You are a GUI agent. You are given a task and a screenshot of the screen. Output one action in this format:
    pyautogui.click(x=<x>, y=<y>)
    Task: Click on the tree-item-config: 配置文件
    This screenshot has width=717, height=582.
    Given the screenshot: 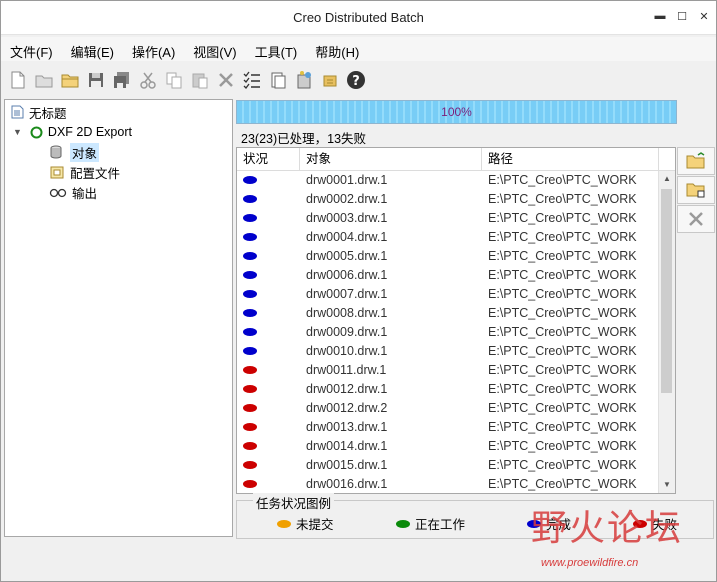 What is the action you would take?
    pyautogui.click(x=84, y=172)
    